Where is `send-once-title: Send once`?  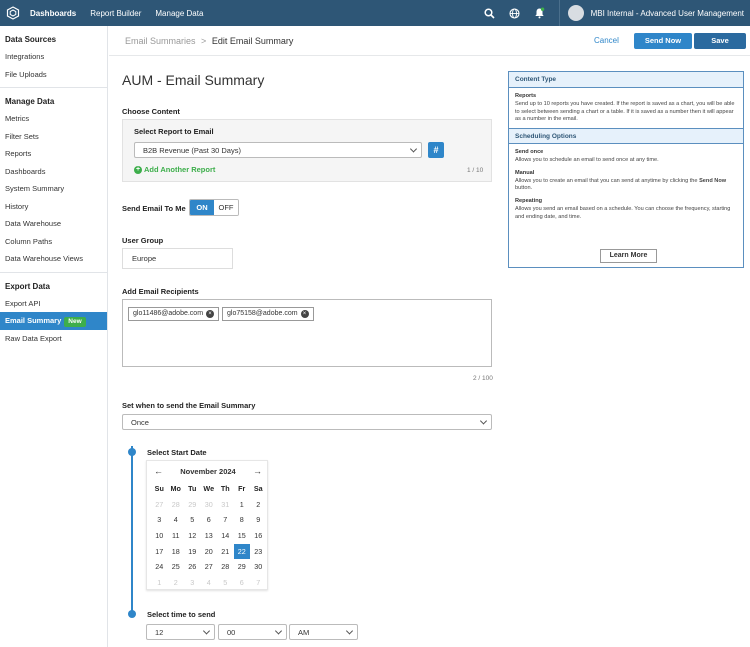 send-once-title: Send once is located at coordinates (529, 152).